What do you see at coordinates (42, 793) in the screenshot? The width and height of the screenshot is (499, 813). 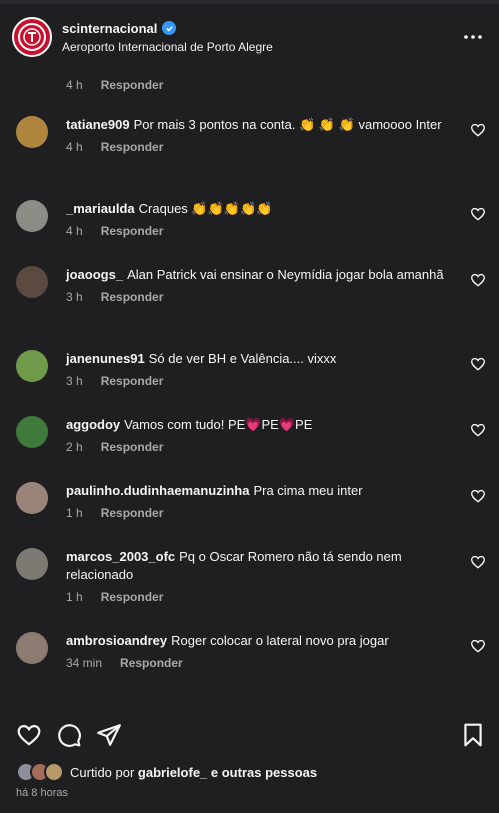 I see `post-timestamp: há 8 horas` at bounding box center [42, 793].